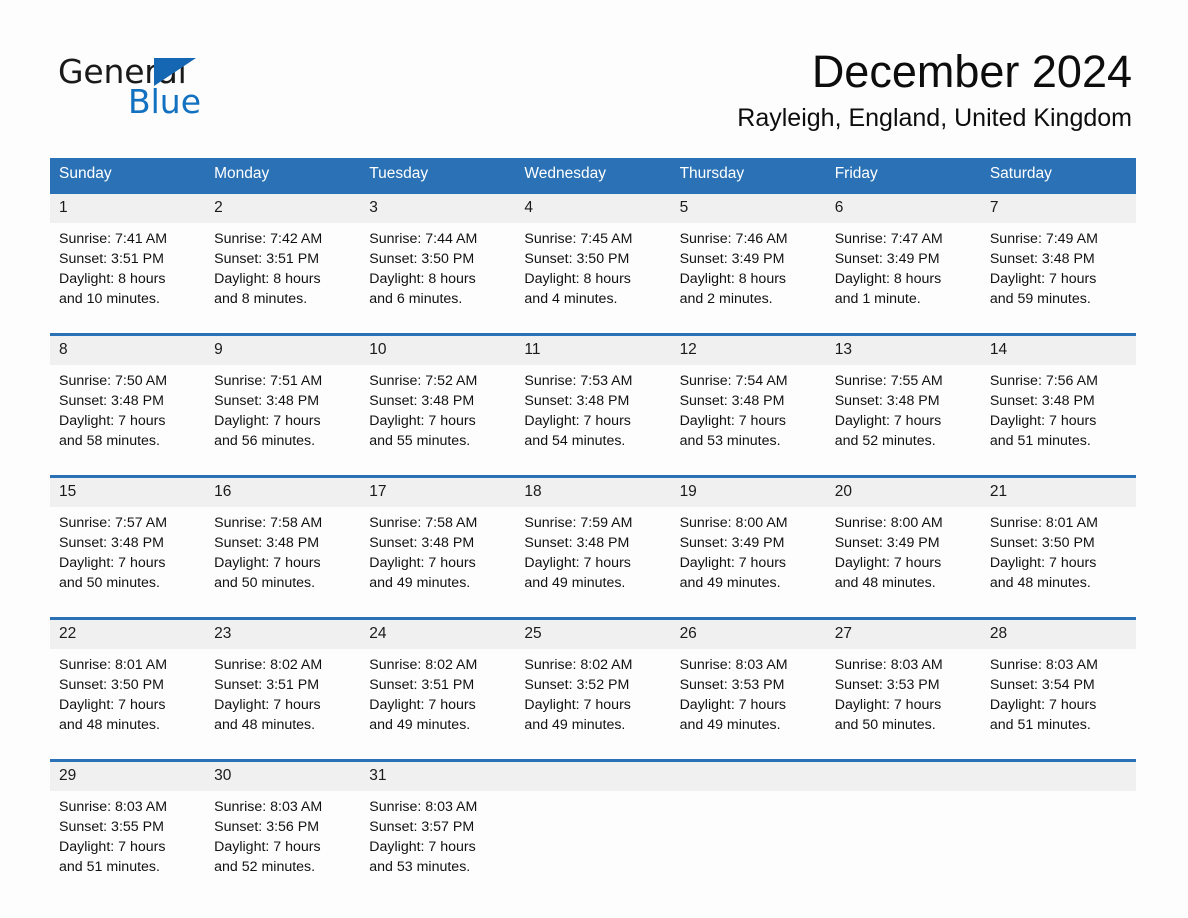 This screenshot has height=918, width=1188. I want to click on daylight-text-line2: and 53 minutes., so click(420, 867).